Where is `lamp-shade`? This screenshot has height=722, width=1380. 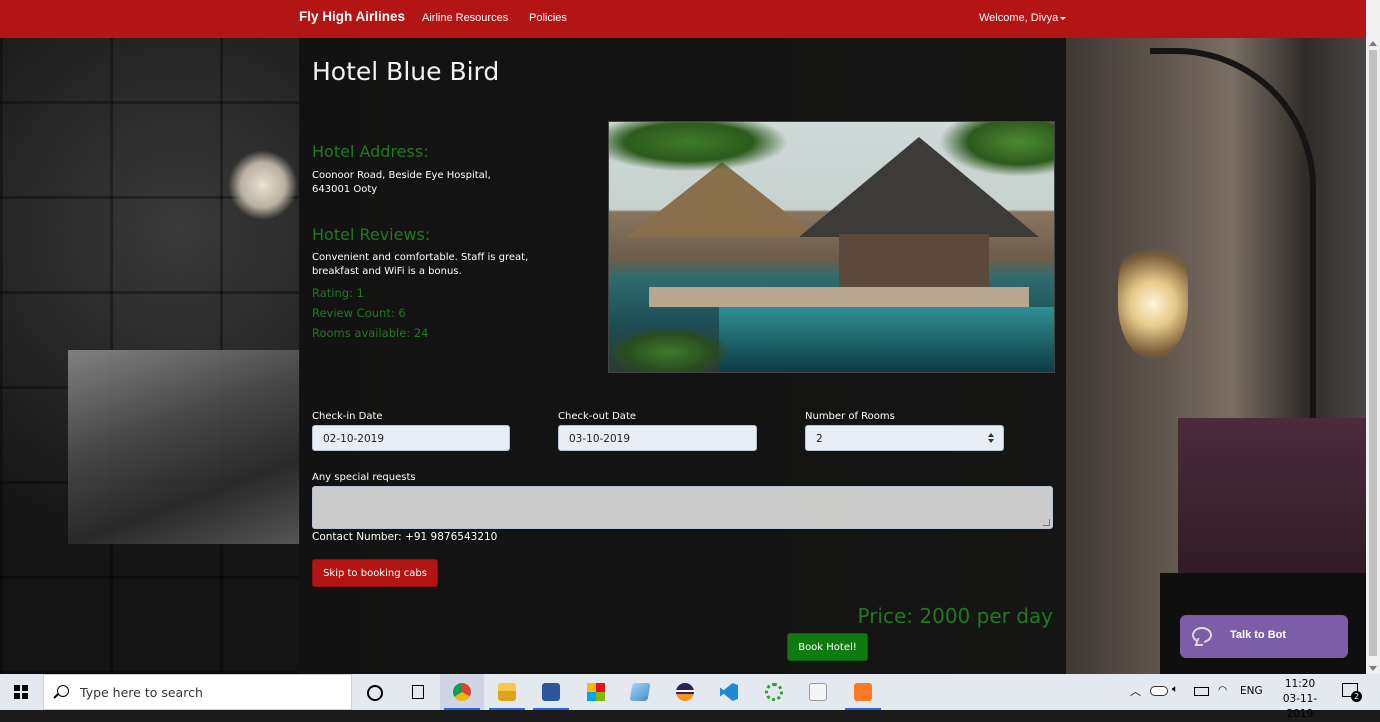
lamp-shade is located at coordinates (1153, 298).